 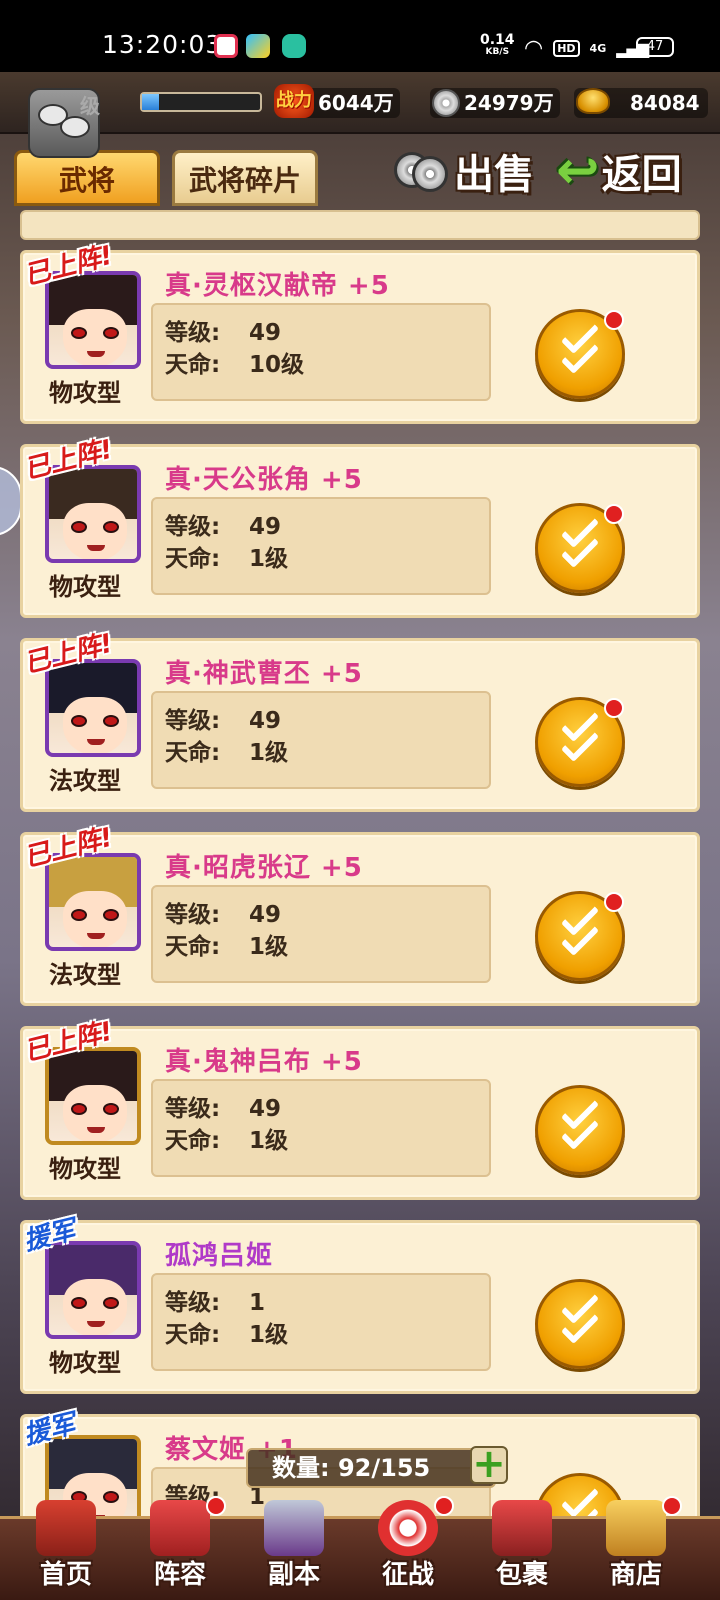 I want to click on nav-item: 首页, so click(x=66, y=1547).